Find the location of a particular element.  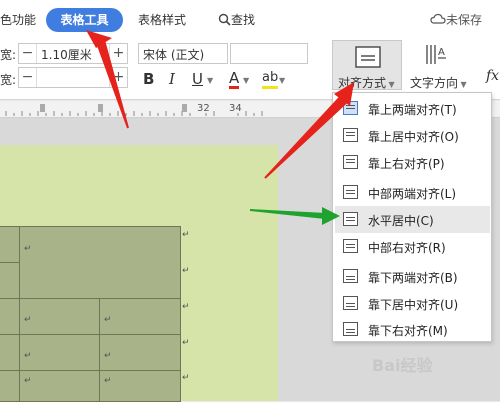

watermark: Bai经验 is located at coordinates (402, 365).